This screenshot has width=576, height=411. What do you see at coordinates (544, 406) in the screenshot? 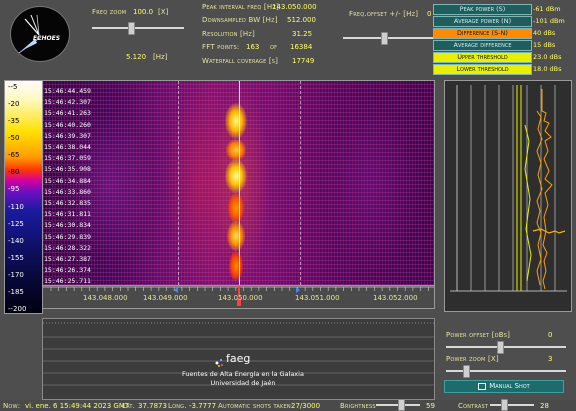
I see `contrast-value: 28` at bounding box center [544, 406].